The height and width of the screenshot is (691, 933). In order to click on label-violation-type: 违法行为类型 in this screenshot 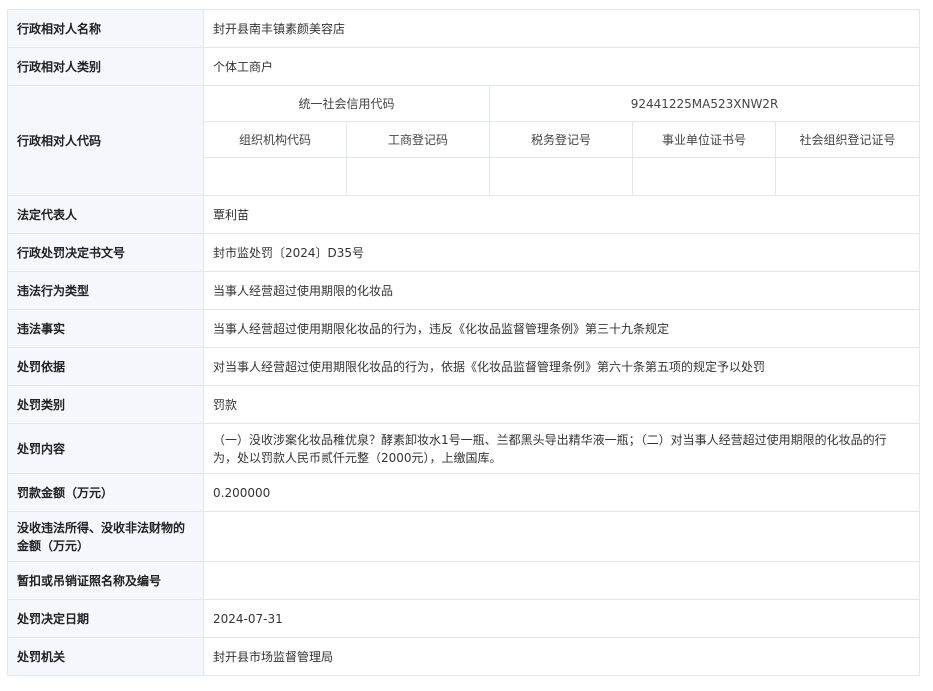, I will do `click(105, 290)`.